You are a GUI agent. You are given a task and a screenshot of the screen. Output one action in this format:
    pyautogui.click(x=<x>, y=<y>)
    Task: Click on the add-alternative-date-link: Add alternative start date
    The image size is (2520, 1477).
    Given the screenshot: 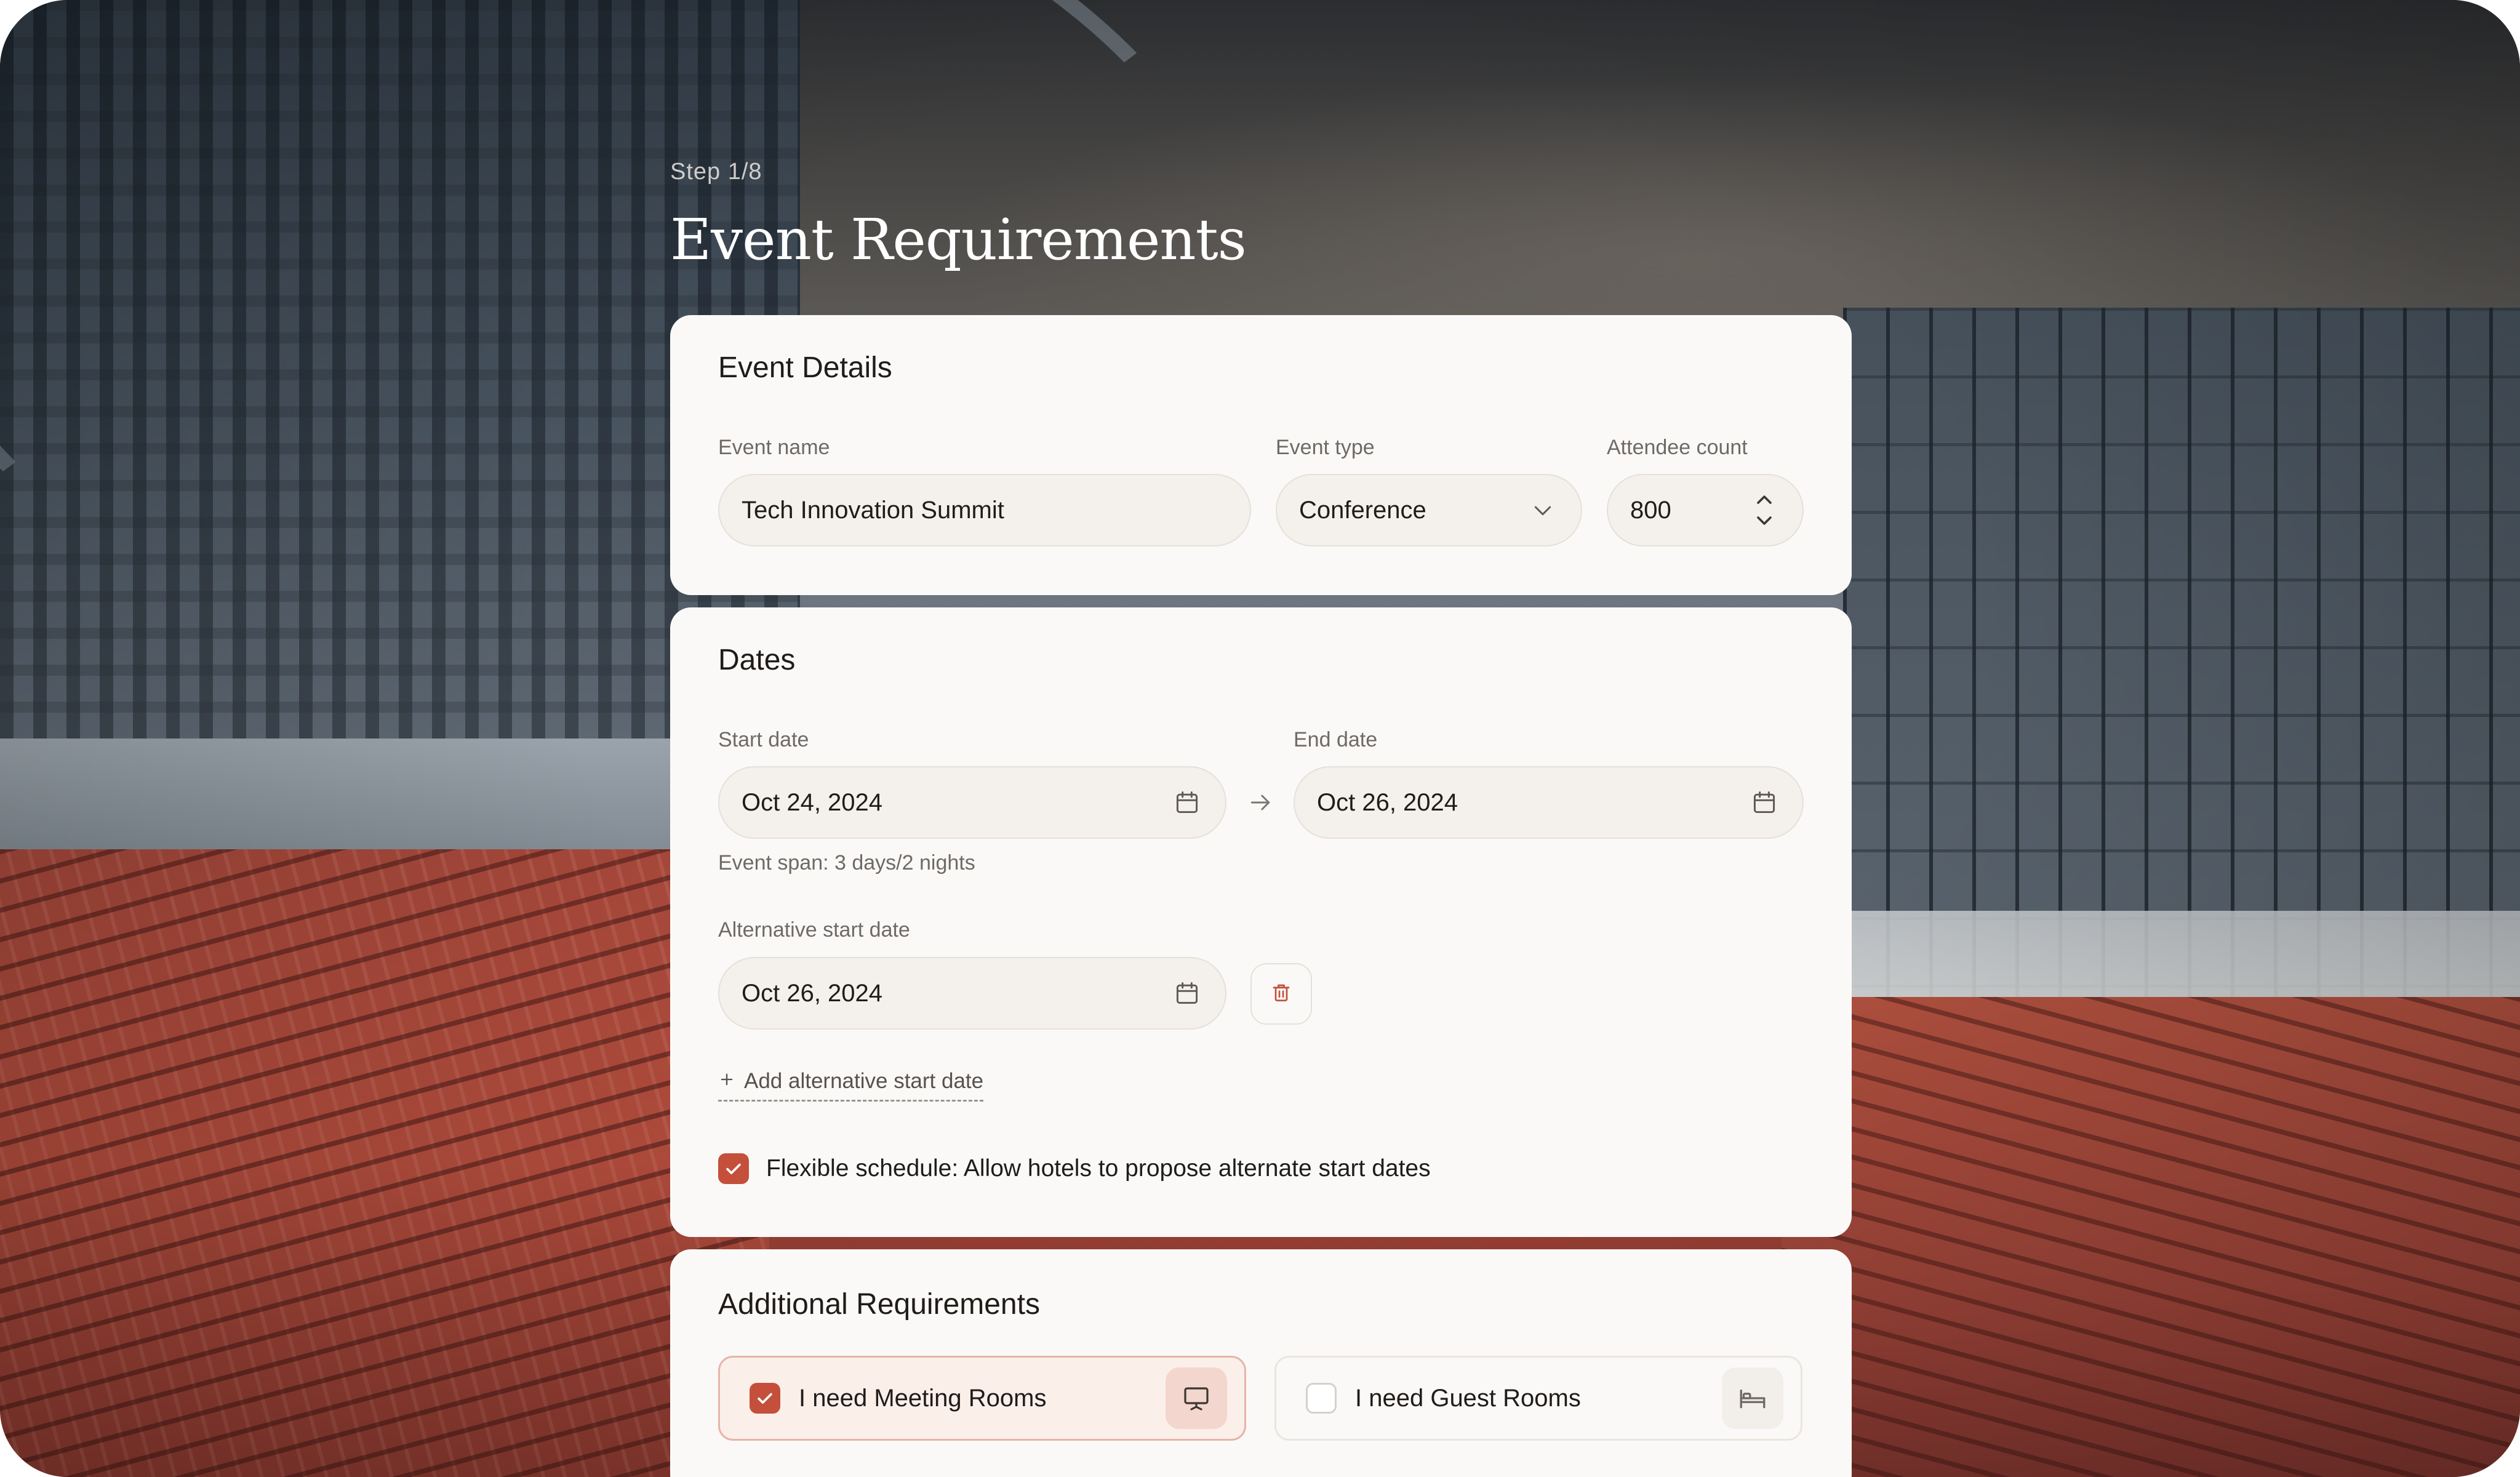 What is the action you would take?
    pyautogui.click(x=851, y=1085)
    